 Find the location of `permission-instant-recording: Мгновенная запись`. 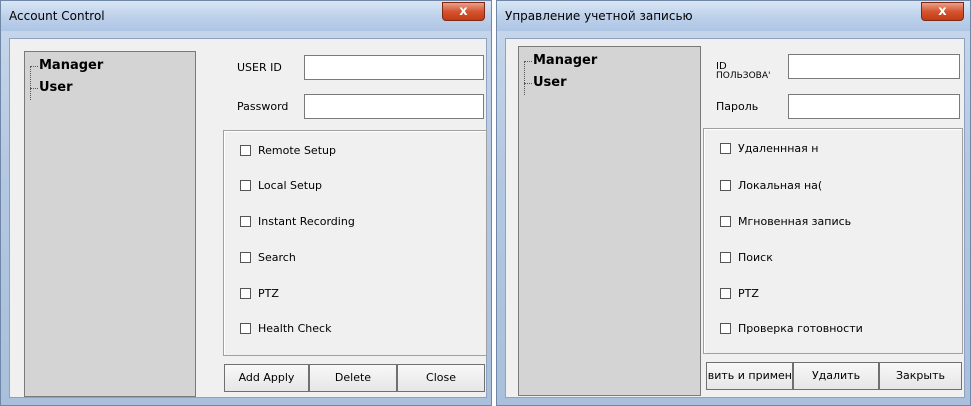

permission-instant-recording: Мгновенная запись is located at coordinates (840, 222).